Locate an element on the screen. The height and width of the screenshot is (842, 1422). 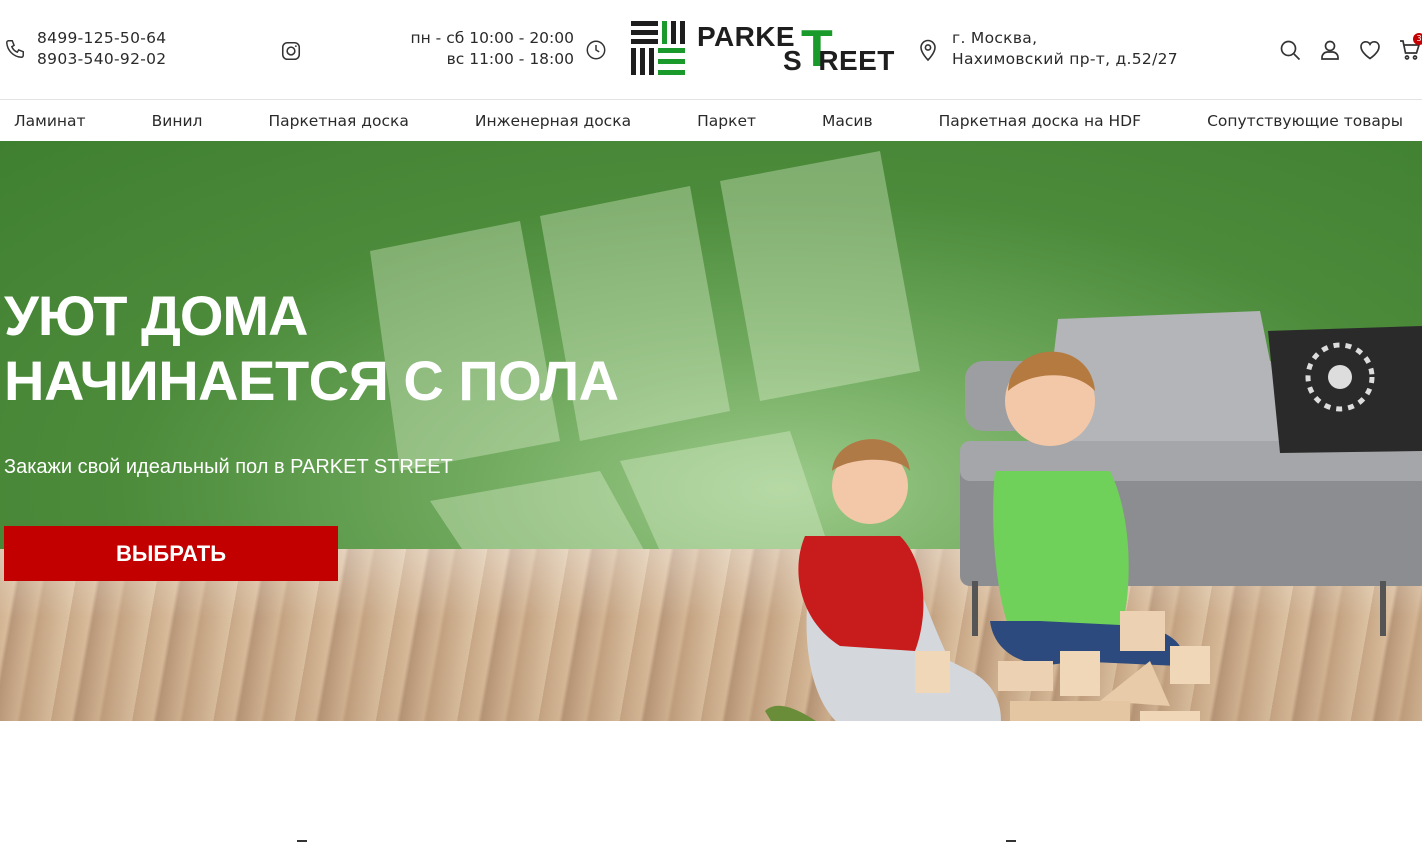
phone-icon is located at coordinates (15, 49).